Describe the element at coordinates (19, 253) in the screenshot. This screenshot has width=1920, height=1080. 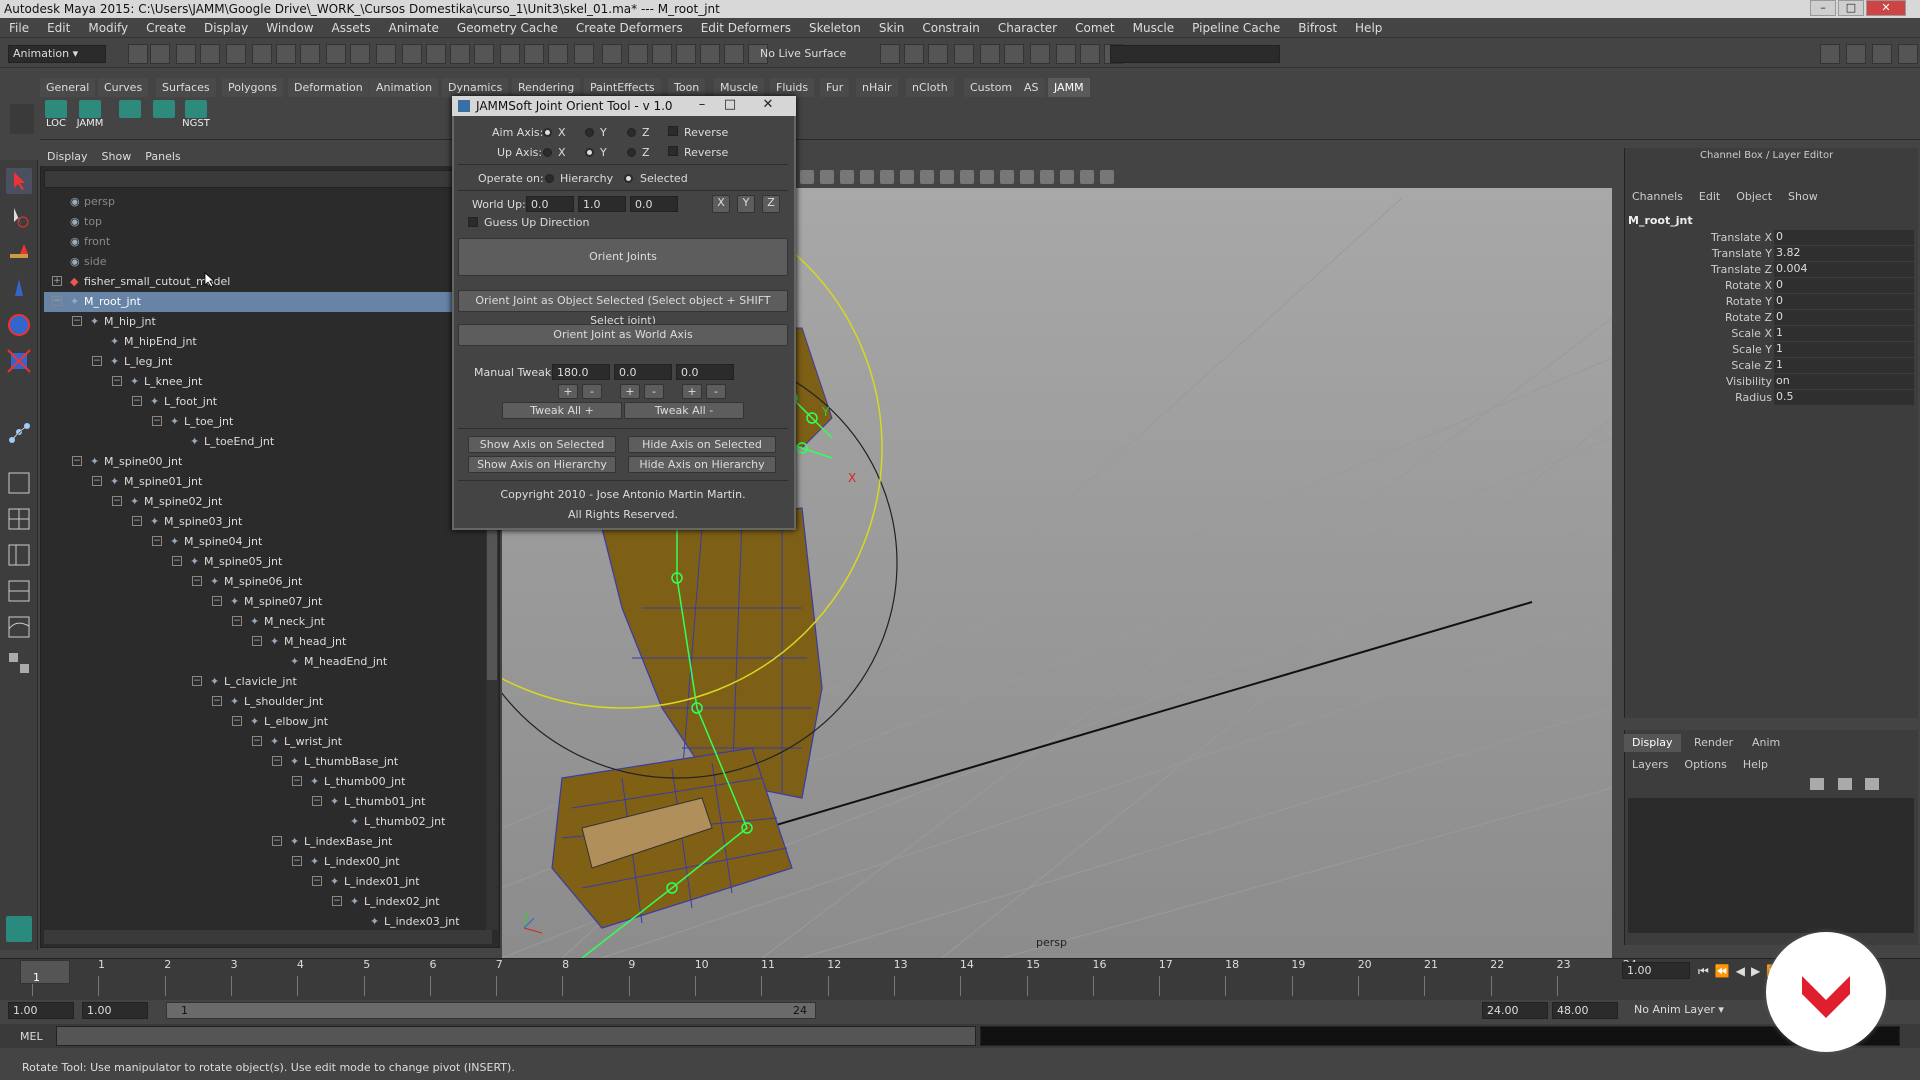
I see `paint-select-icon` at that location.